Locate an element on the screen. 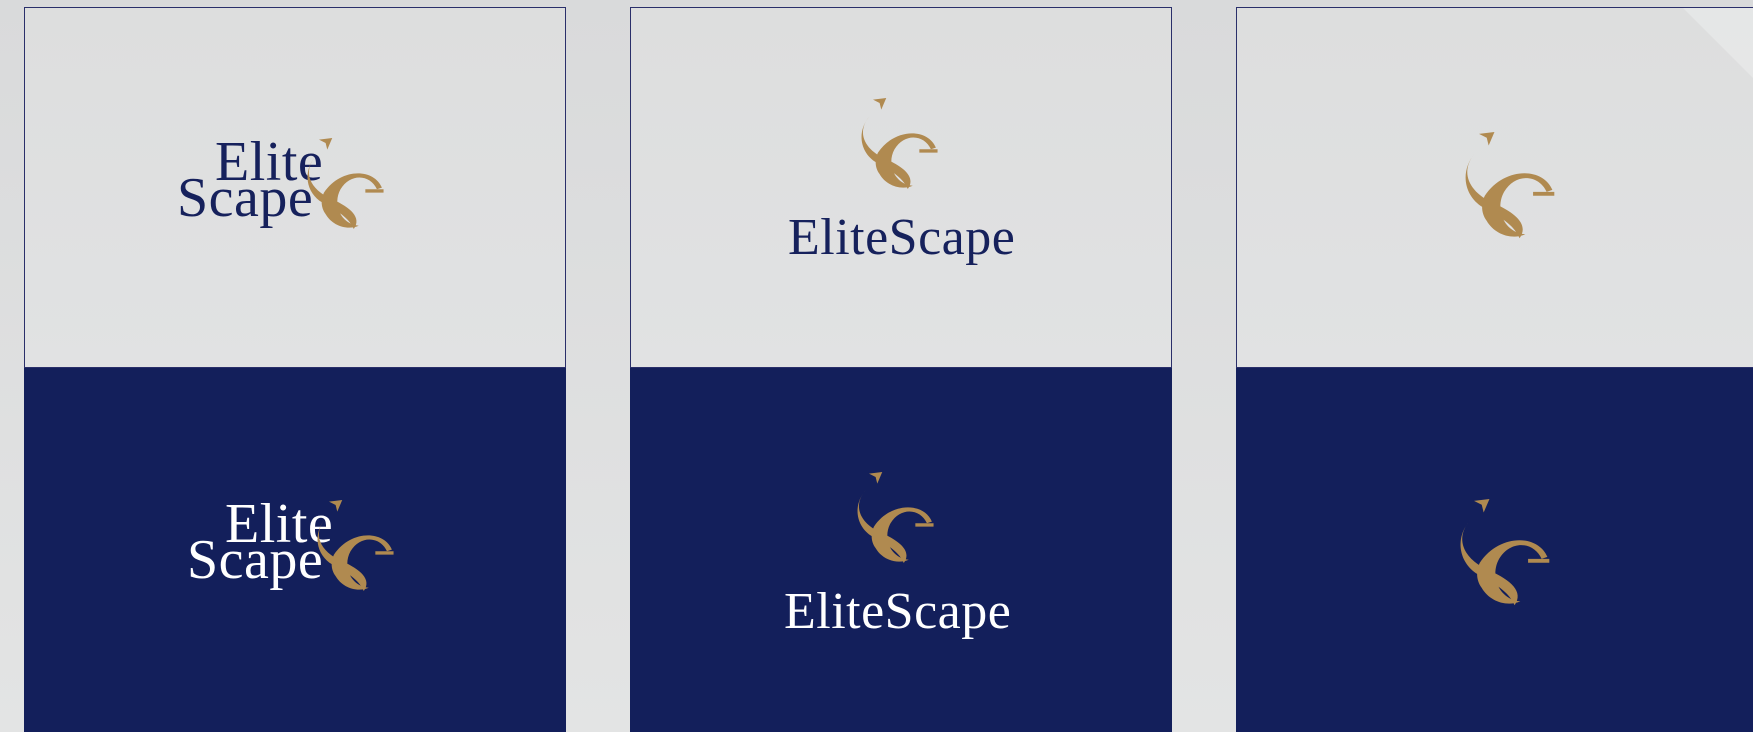 The height and width of the screenshot is (732, 1753). navy-background is located at coordinates (1494, 550).